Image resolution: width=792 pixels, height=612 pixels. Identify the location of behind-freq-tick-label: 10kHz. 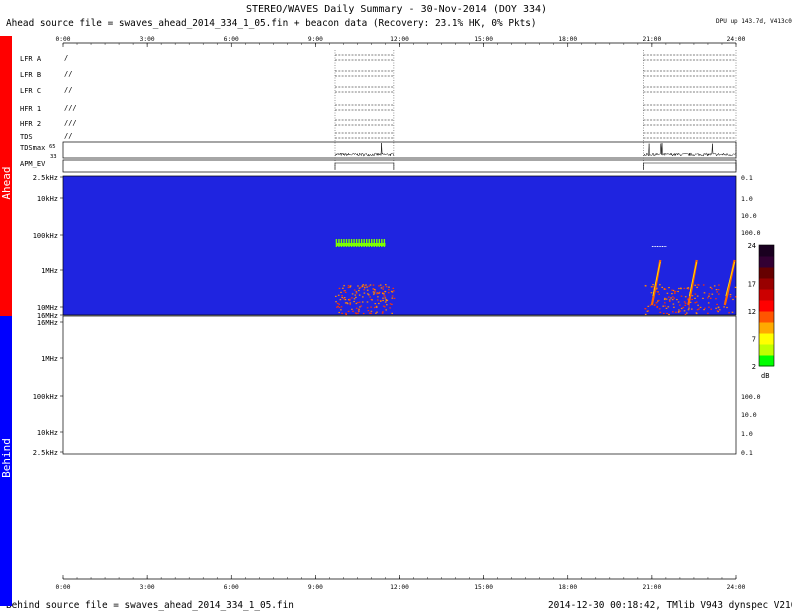
(47, 433).